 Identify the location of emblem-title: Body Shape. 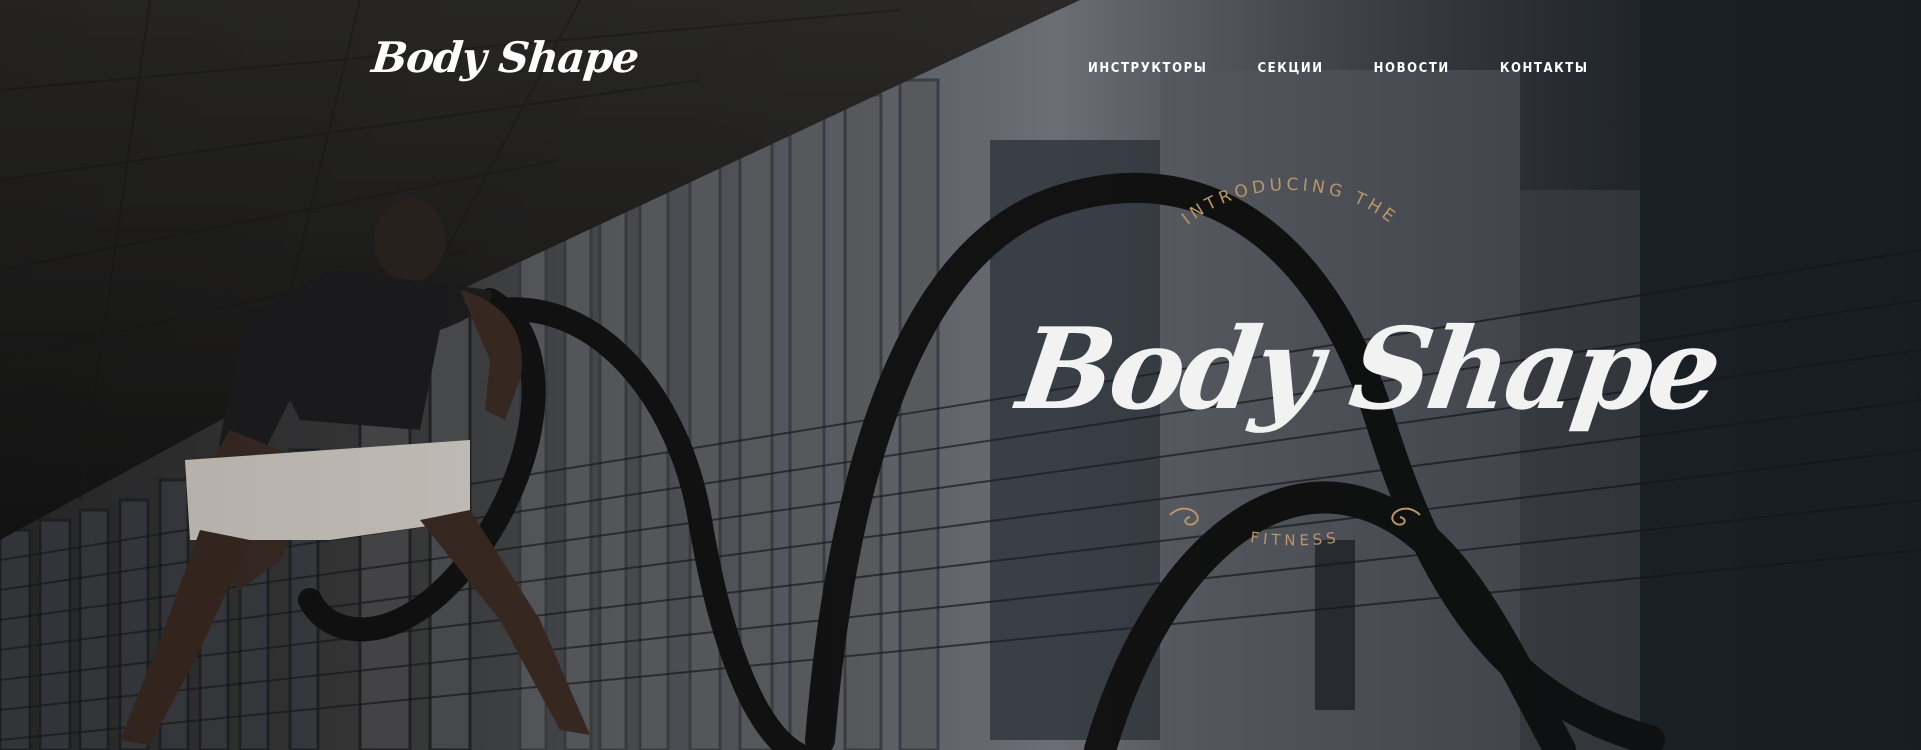
(1368, 369).